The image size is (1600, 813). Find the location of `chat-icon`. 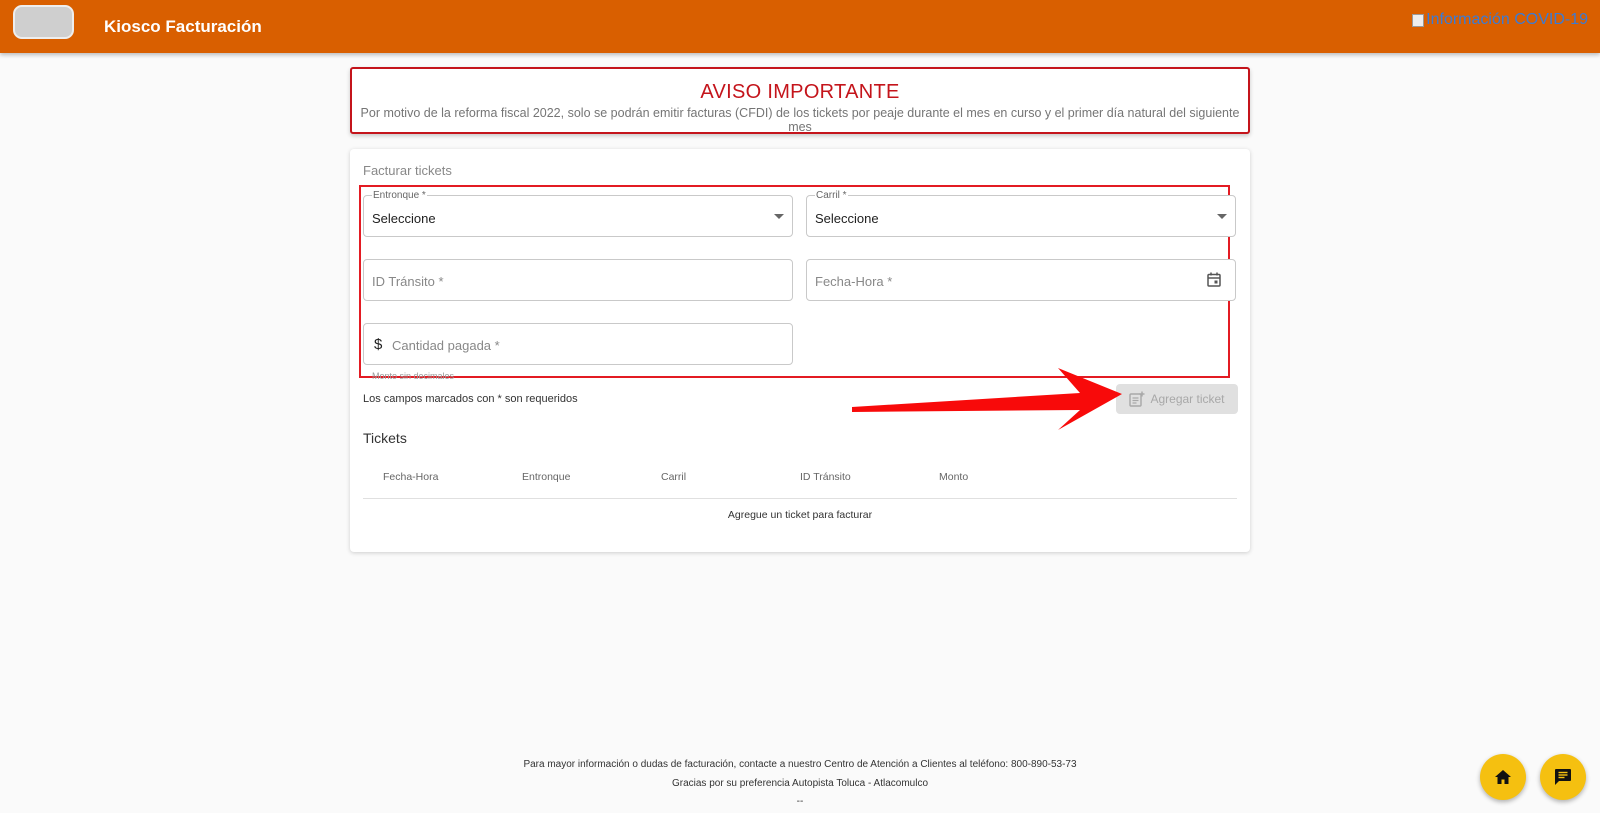

chat-icon is located at coordinates (1563, 777).